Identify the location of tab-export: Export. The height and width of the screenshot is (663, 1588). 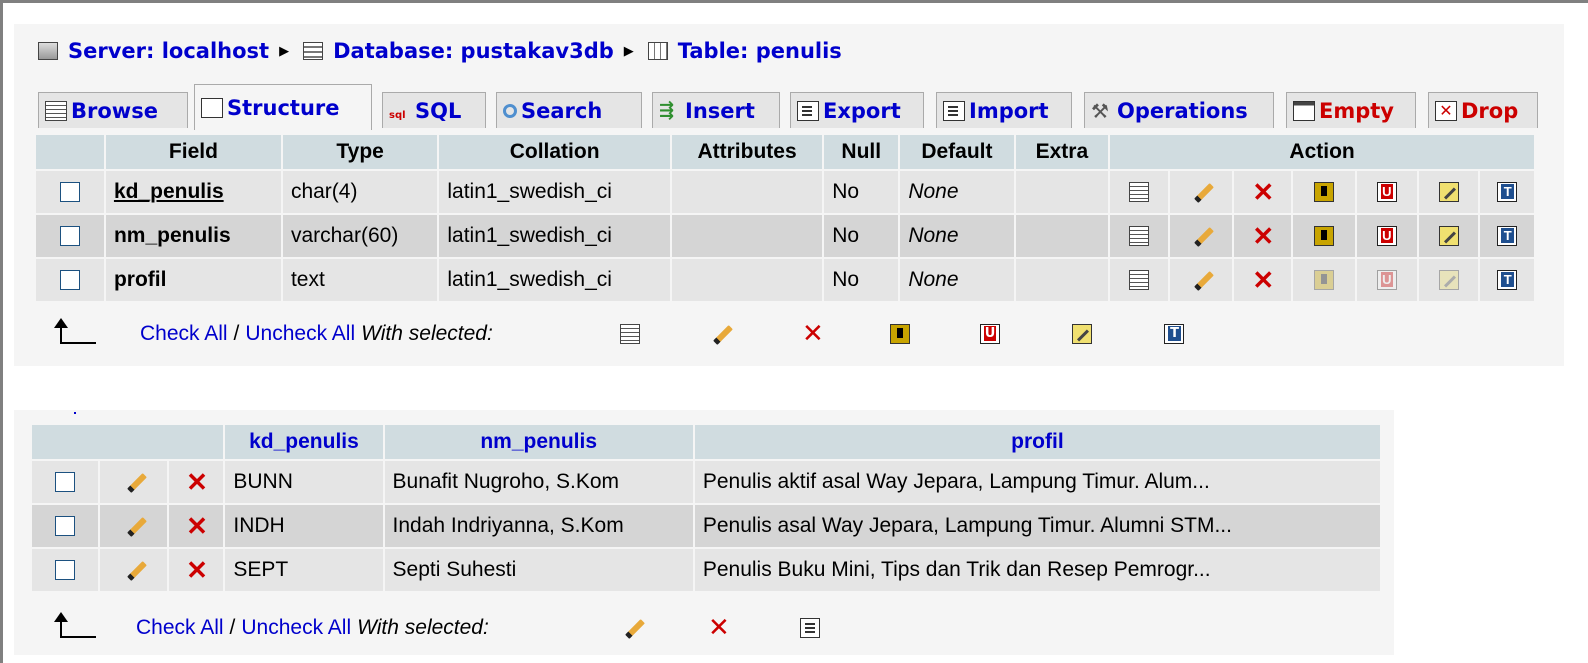
(857, 110).